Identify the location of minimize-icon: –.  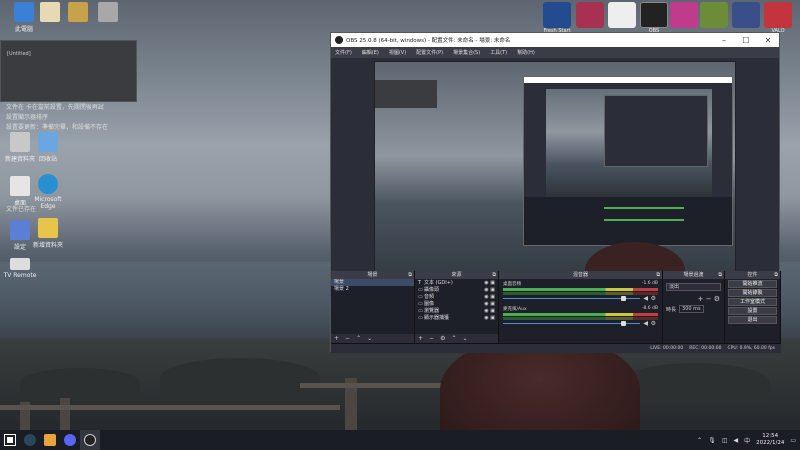
(724, 40).